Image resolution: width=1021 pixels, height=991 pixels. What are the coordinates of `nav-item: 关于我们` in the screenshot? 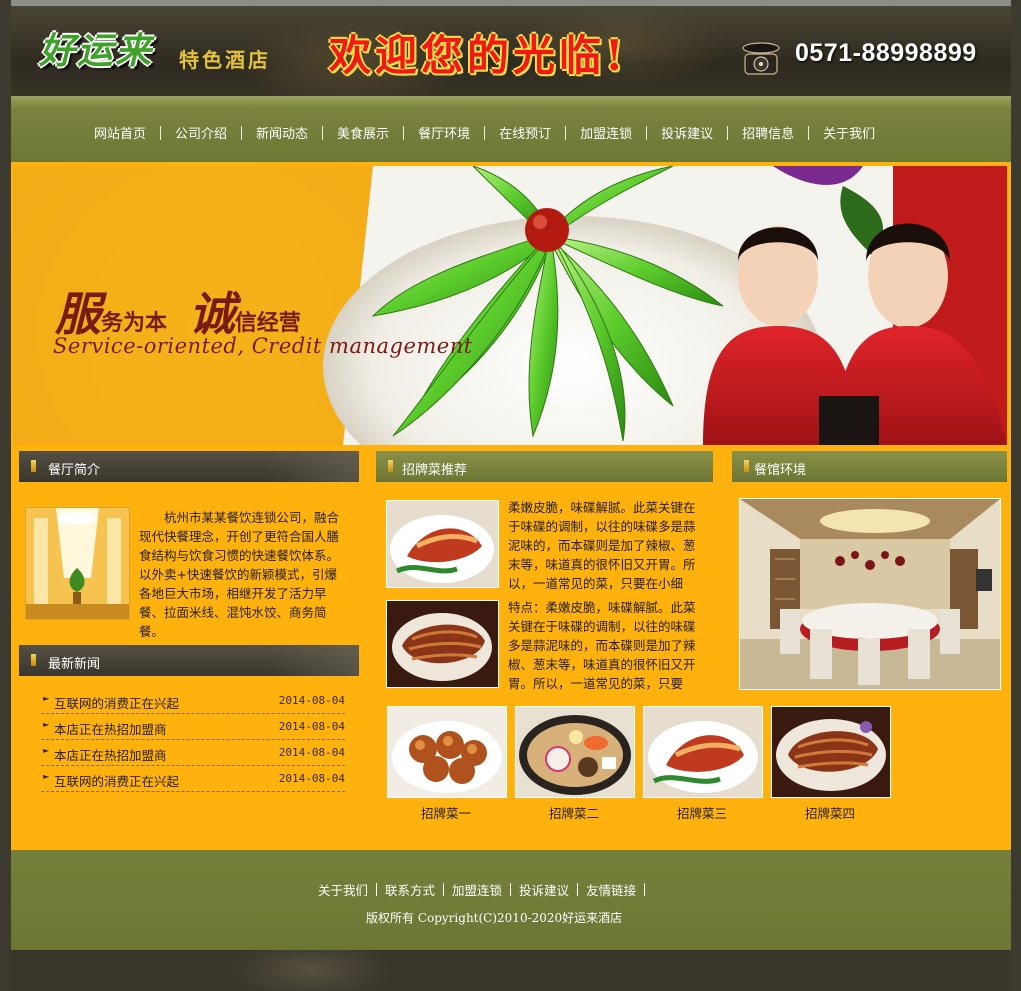 It's located at (849, 132).